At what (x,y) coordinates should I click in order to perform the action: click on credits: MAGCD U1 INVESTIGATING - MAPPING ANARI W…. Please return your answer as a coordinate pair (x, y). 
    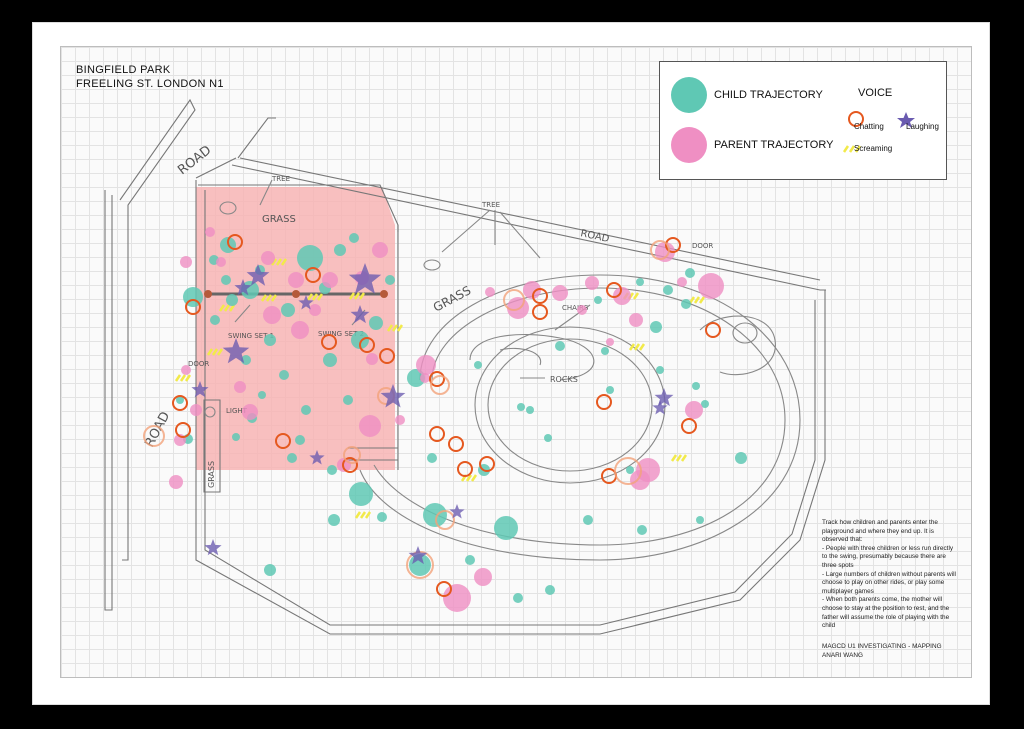
    Looking at the image, I should click on (892, 651).